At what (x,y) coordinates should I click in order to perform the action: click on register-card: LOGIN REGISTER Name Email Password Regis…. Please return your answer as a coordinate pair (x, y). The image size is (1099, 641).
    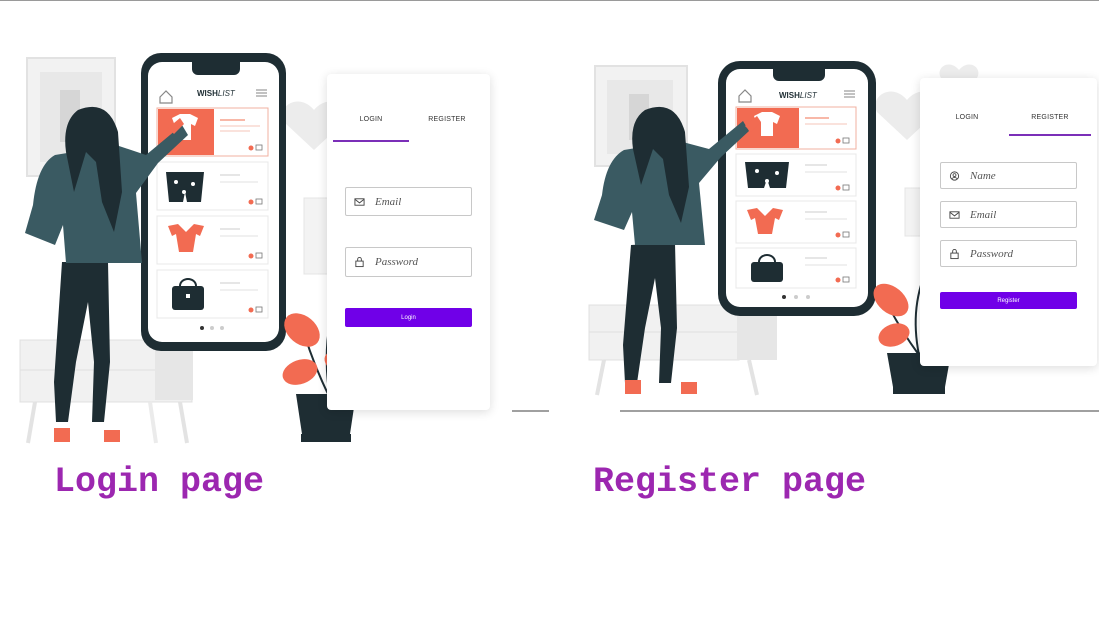
    Looking at the image, I should click on (1008, 222).